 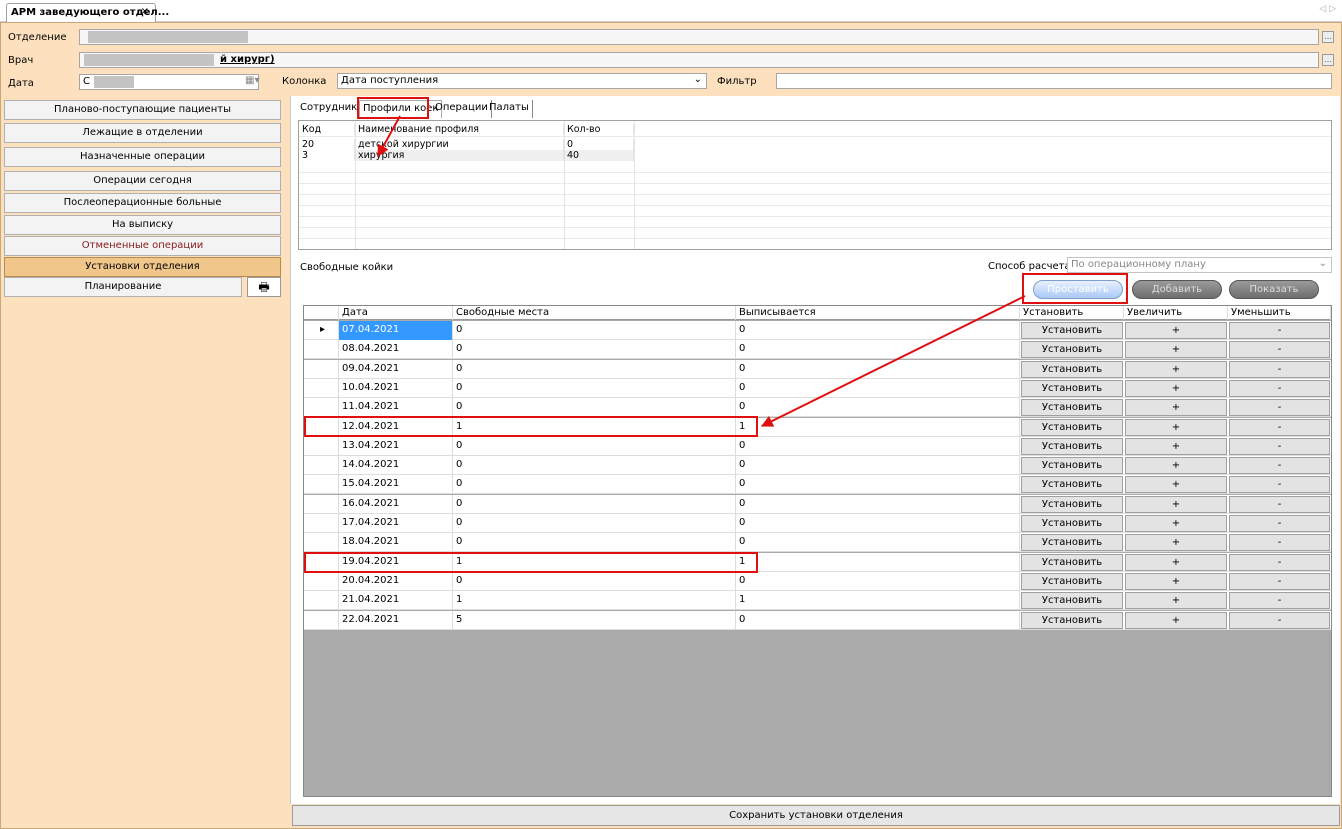 I want to click on add-button: Добавить, so click(x=1177, y=289).